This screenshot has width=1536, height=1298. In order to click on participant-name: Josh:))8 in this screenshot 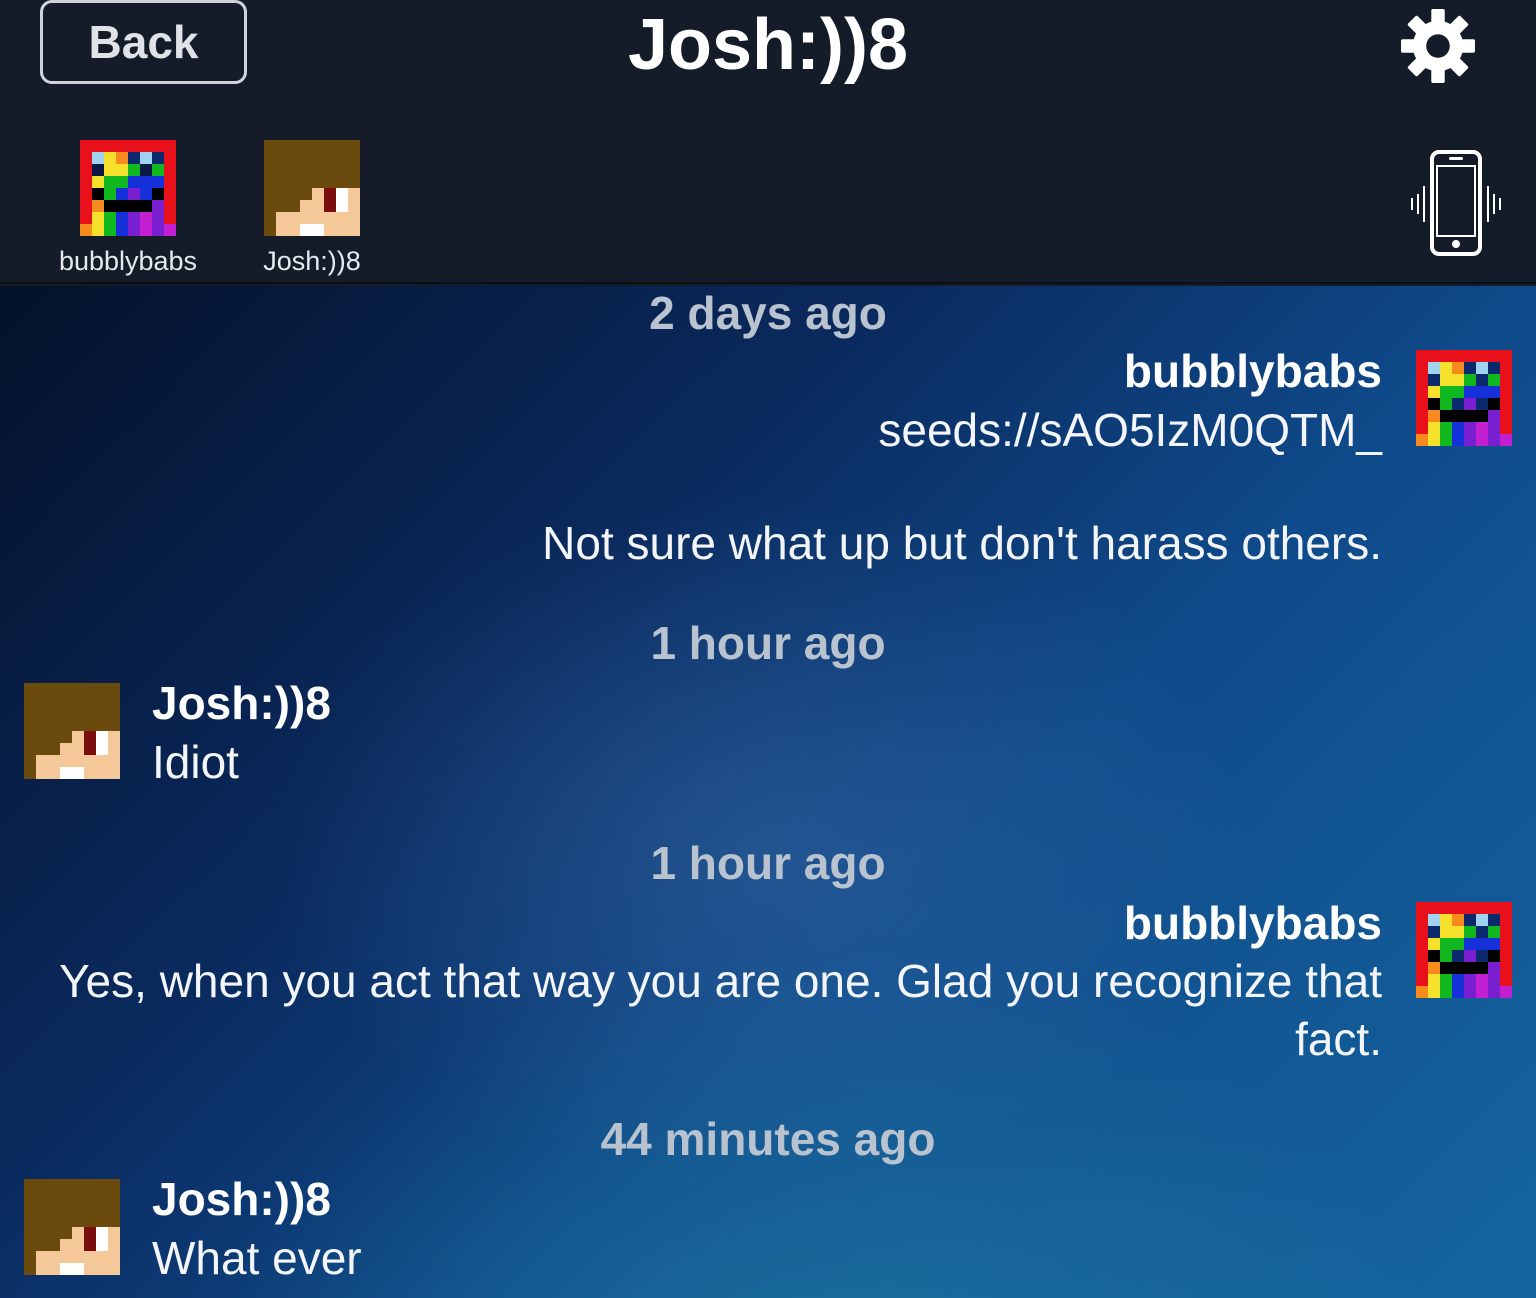, I will do `click(312, 261)`.